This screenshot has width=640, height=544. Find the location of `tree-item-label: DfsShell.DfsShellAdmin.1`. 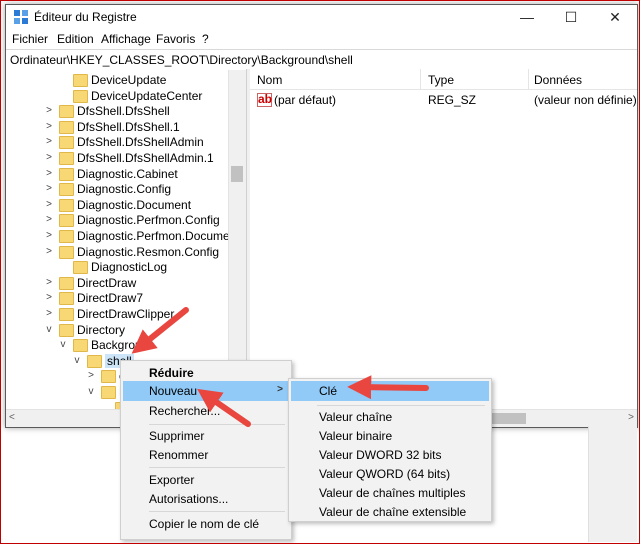

tree-item-label: DfsShell.DfsShellAdmin.1 is located at coordinates (145, 158).